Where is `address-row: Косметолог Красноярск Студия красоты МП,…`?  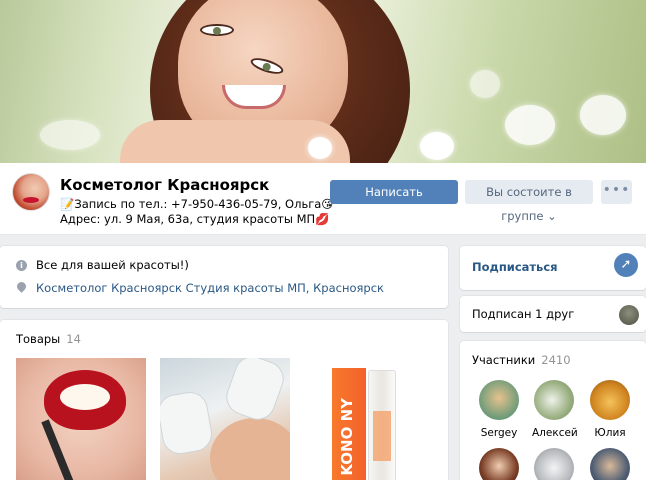
address-row: Косметолог Красноярск Студия красоты МП,… is located at coordinates (200, 288).